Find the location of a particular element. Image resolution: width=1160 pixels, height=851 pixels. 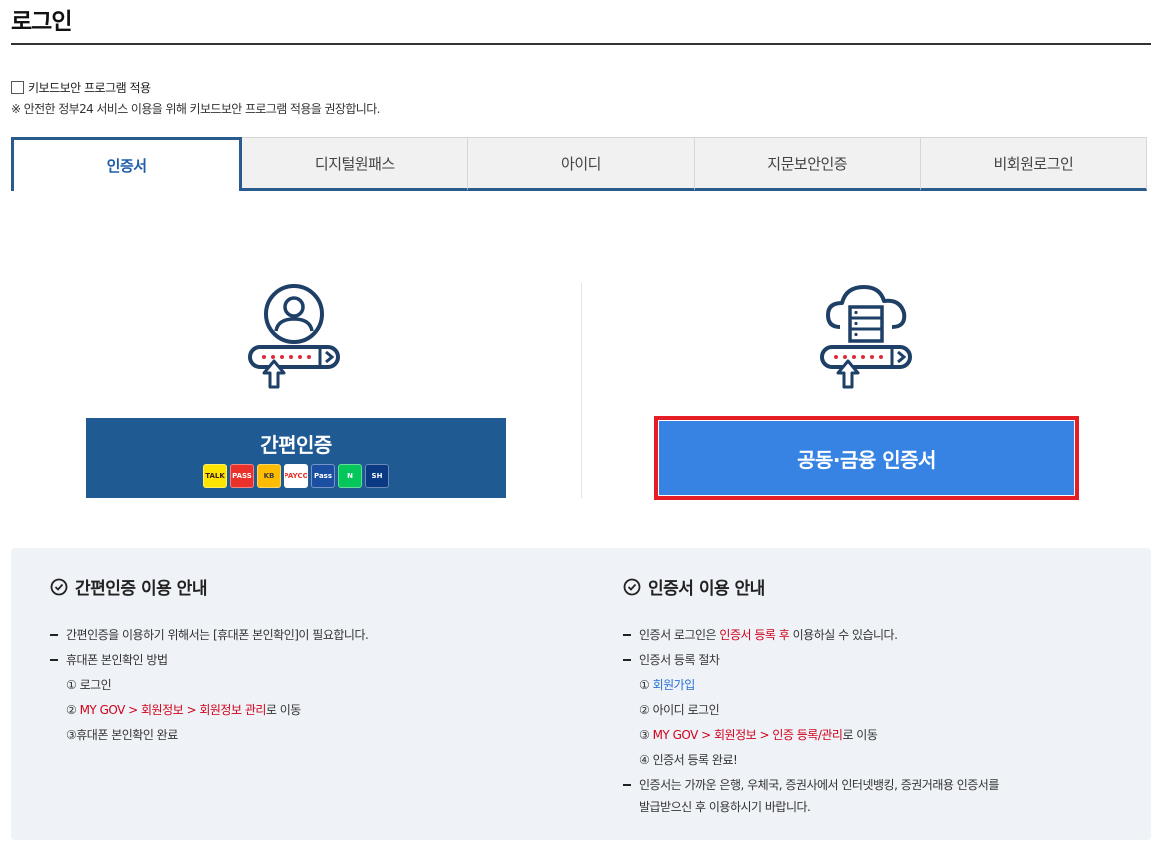

column-divider is located at coordinates (581, 390).